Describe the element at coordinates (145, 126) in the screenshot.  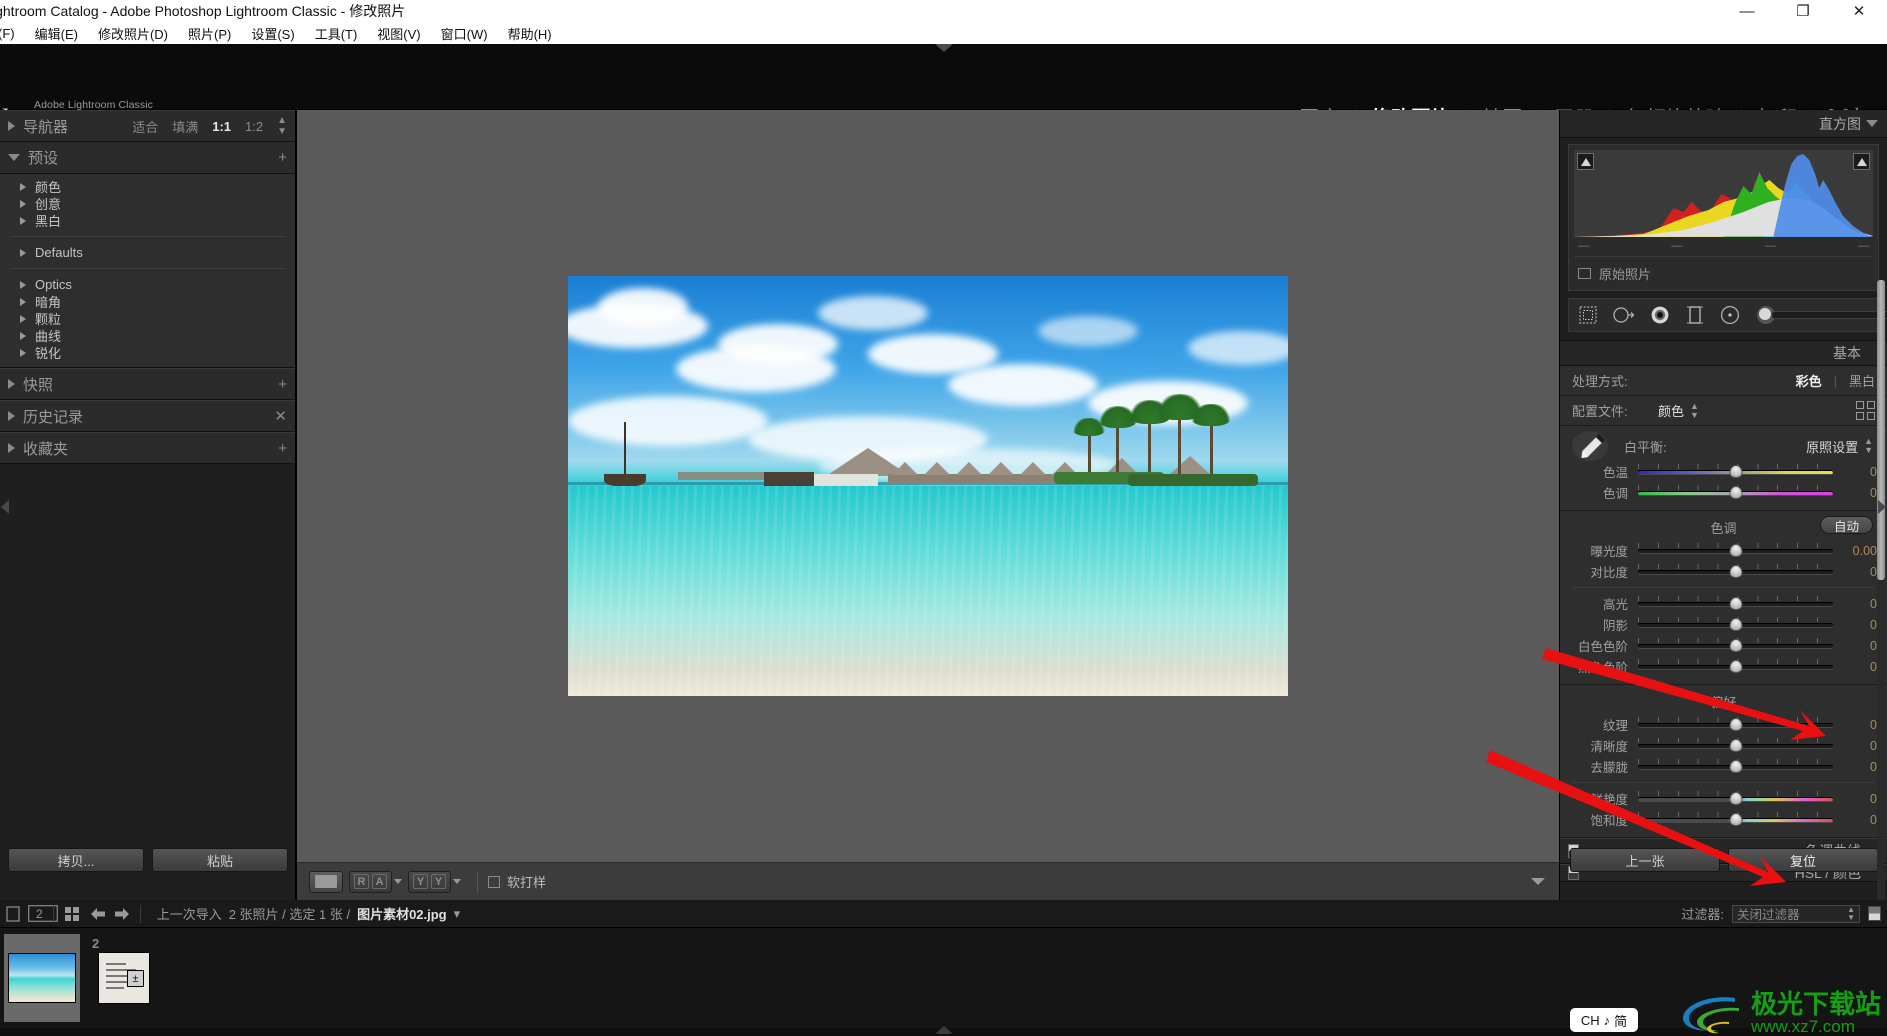
I see `zoom-fit: 适合` at that location.